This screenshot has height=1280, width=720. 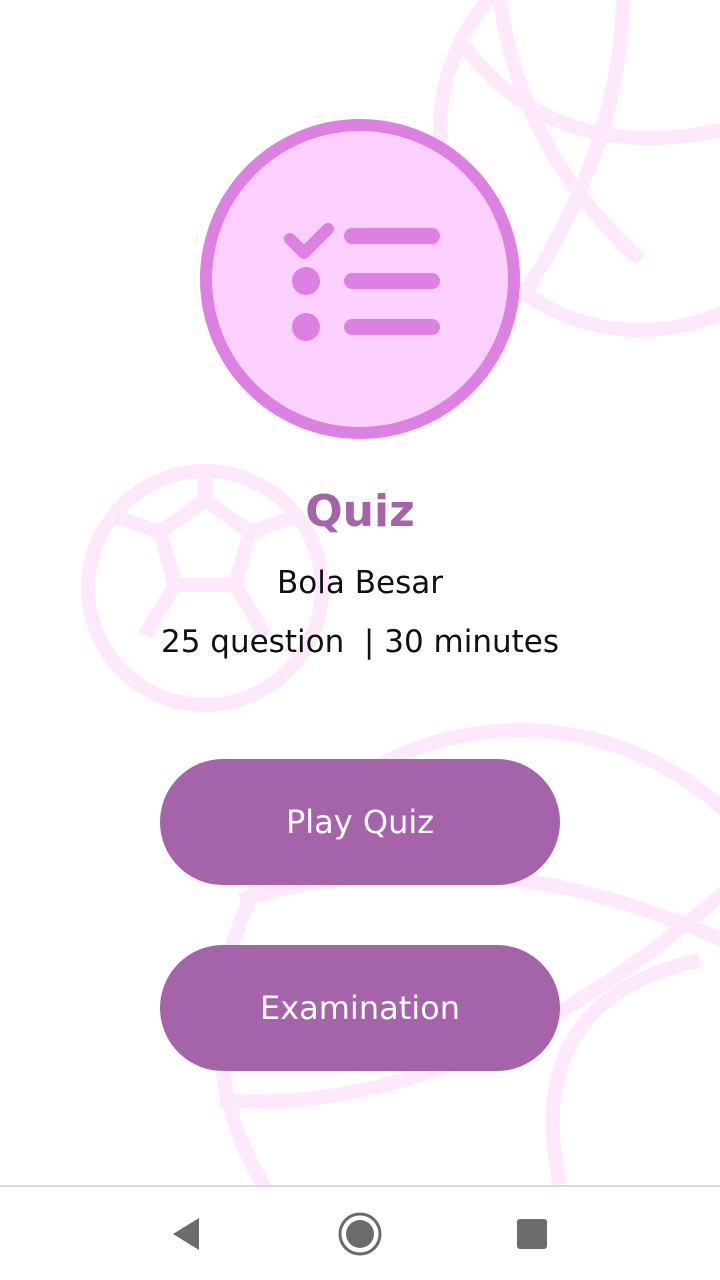 What do you see at coordinates (532, 1234) in the screenshot?
I see `recent-square-icon` at bounding box center [532, 1234].